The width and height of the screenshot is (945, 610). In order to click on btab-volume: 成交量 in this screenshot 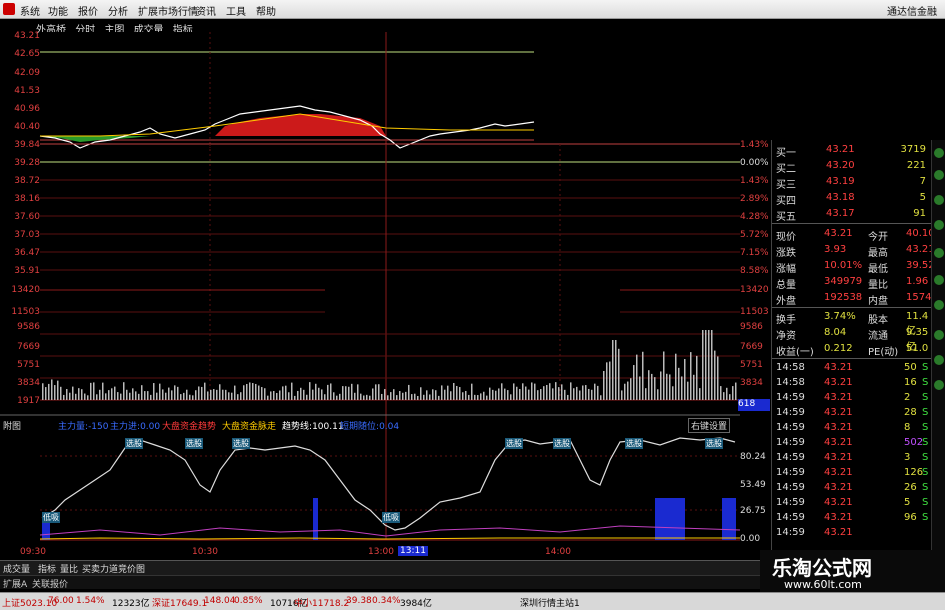, I will do `click(16, 568)`.